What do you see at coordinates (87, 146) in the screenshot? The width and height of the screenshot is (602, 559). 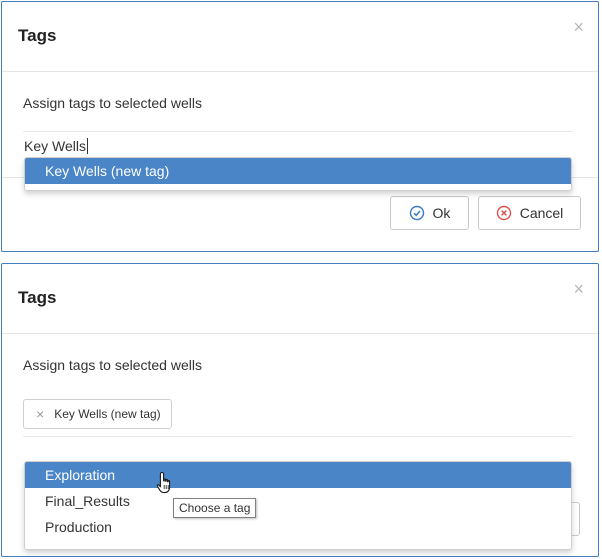 I see `text-caret` at bounding box center [87, 146].